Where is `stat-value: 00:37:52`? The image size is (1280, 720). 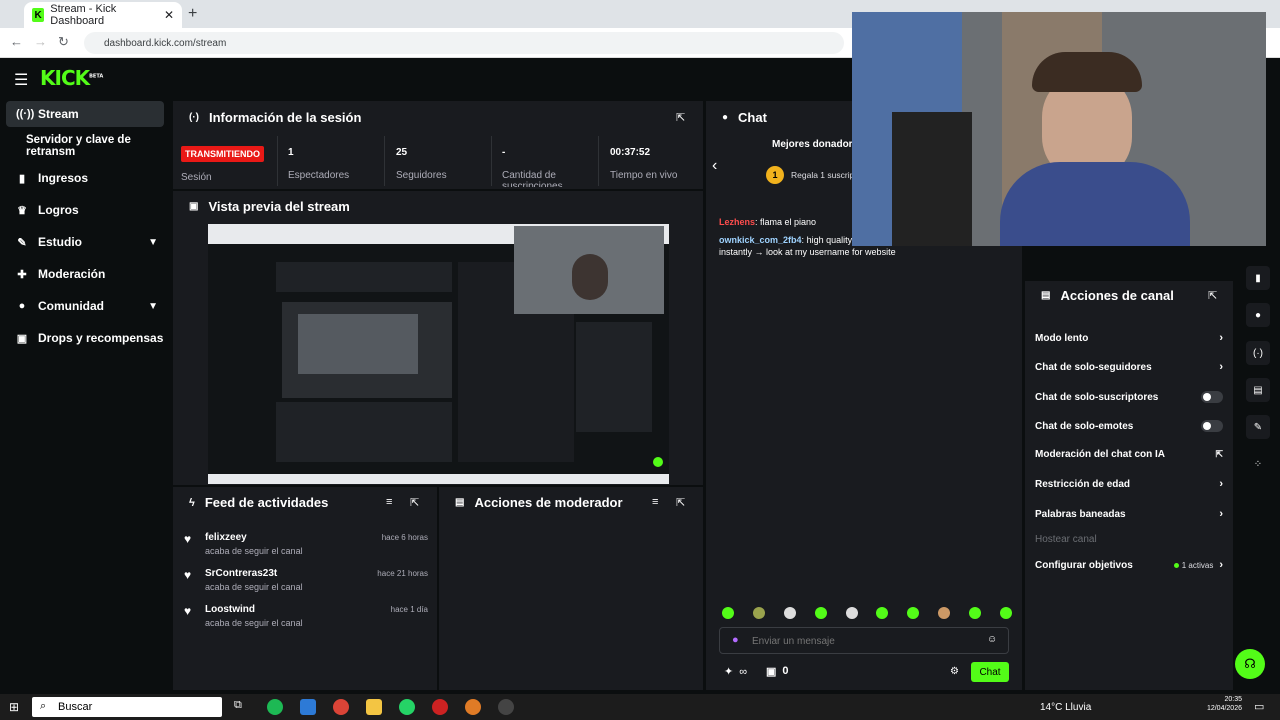 stat-value: 00:37:52 is located at coordinates (630, 152).